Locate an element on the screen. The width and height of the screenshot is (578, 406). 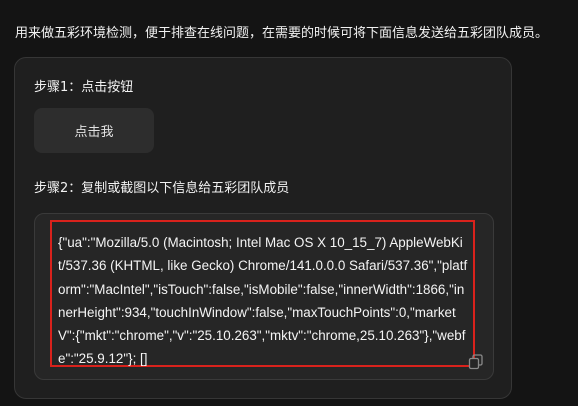
step2-title: 步骤2：复制或截图以下信息给五彩团队成员 is located at coordinates (162, 188).